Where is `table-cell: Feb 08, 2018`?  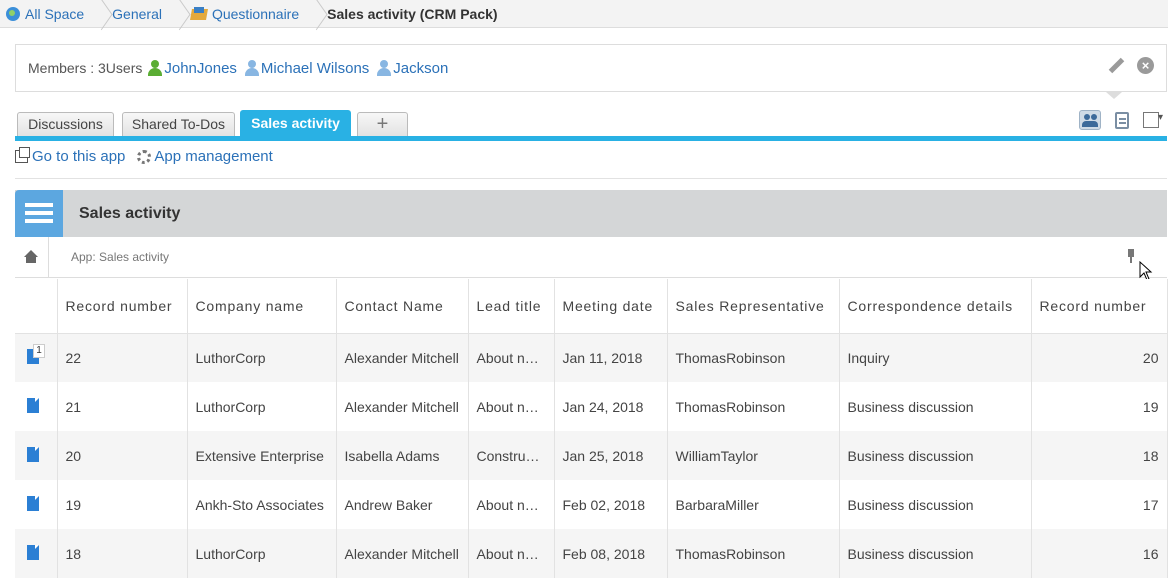
table-cell: Feb 08, 2018 is located at coordinates (611, 553).